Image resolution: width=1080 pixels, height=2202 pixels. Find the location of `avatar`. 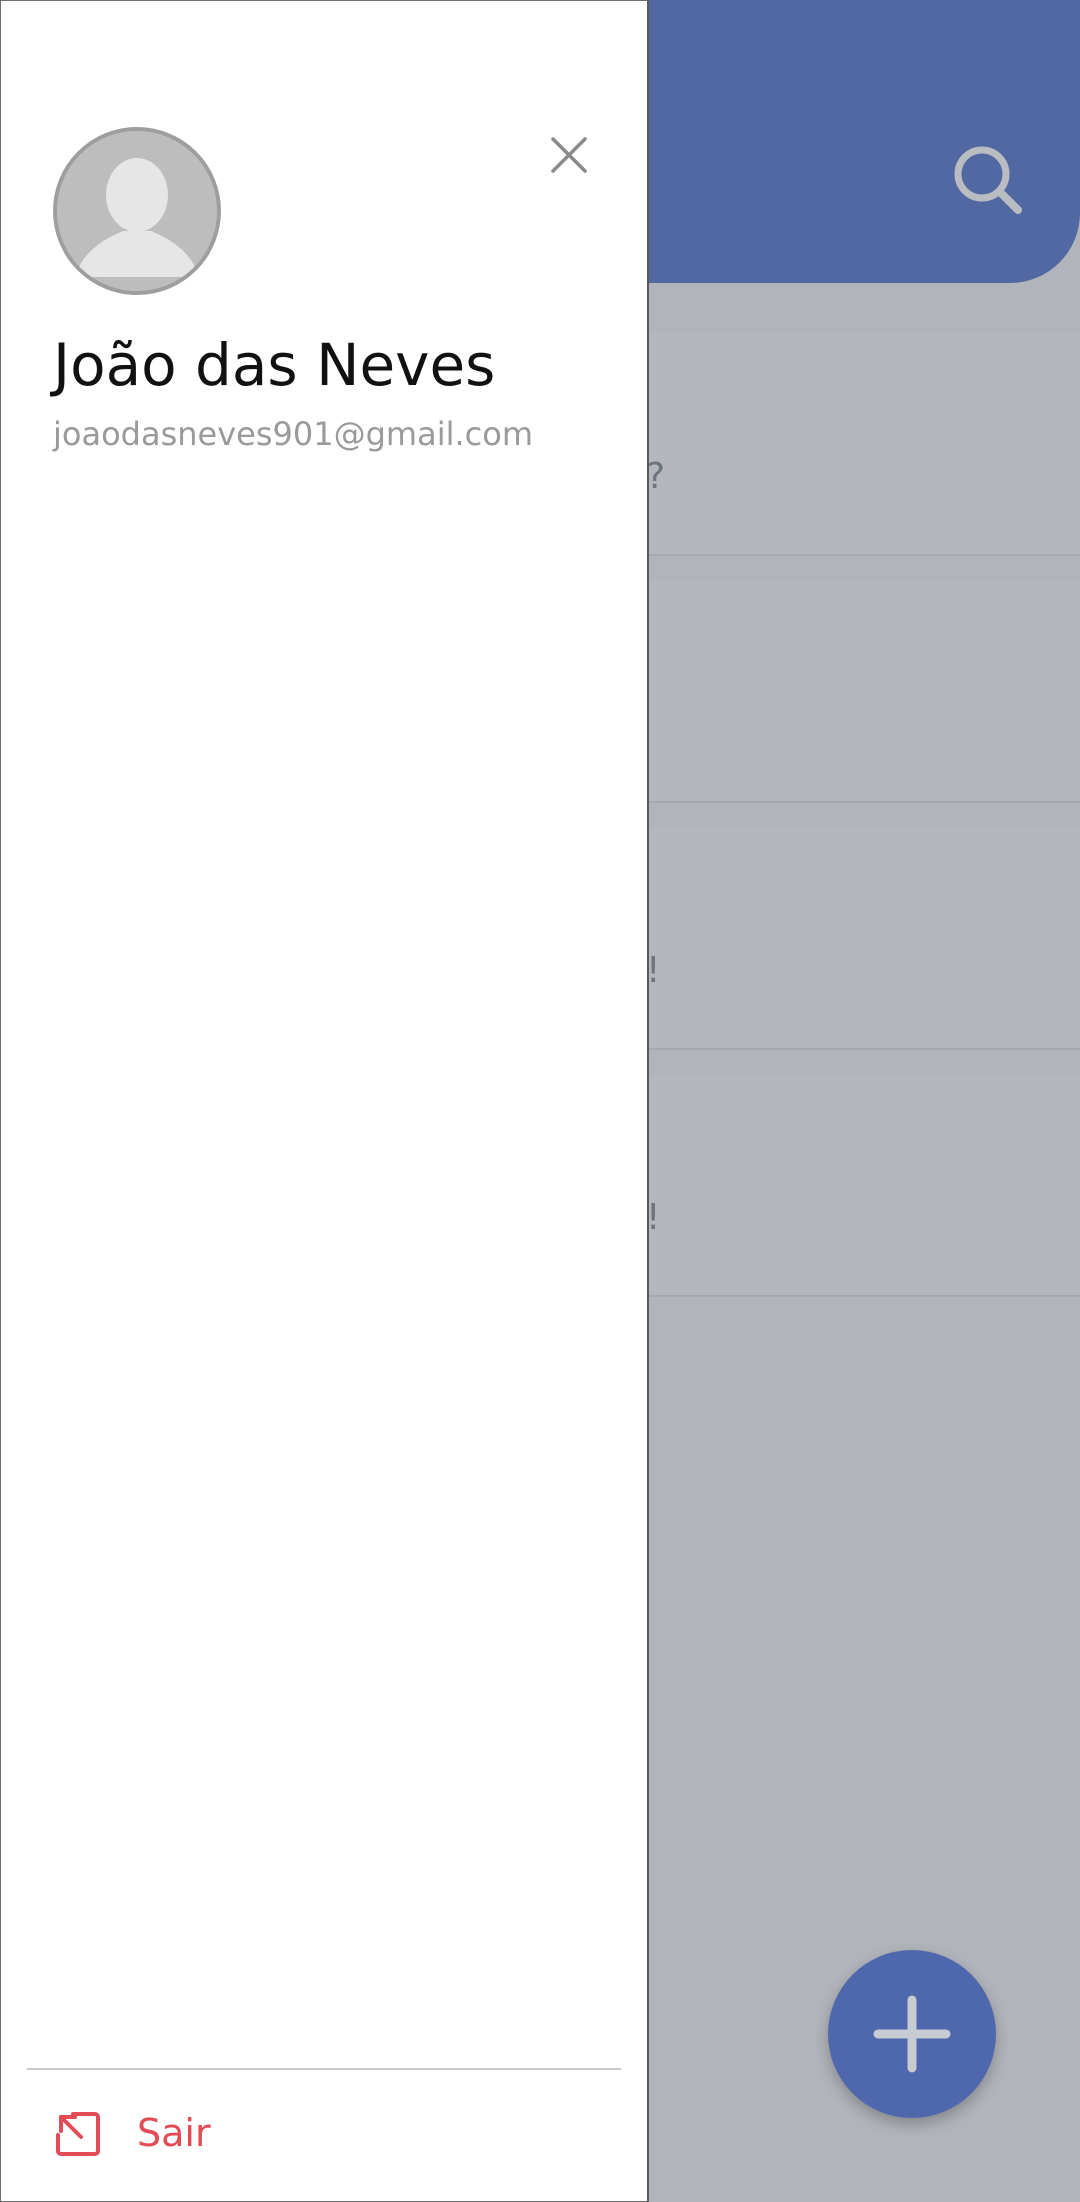

avatar is located at coordinates (137, 211).